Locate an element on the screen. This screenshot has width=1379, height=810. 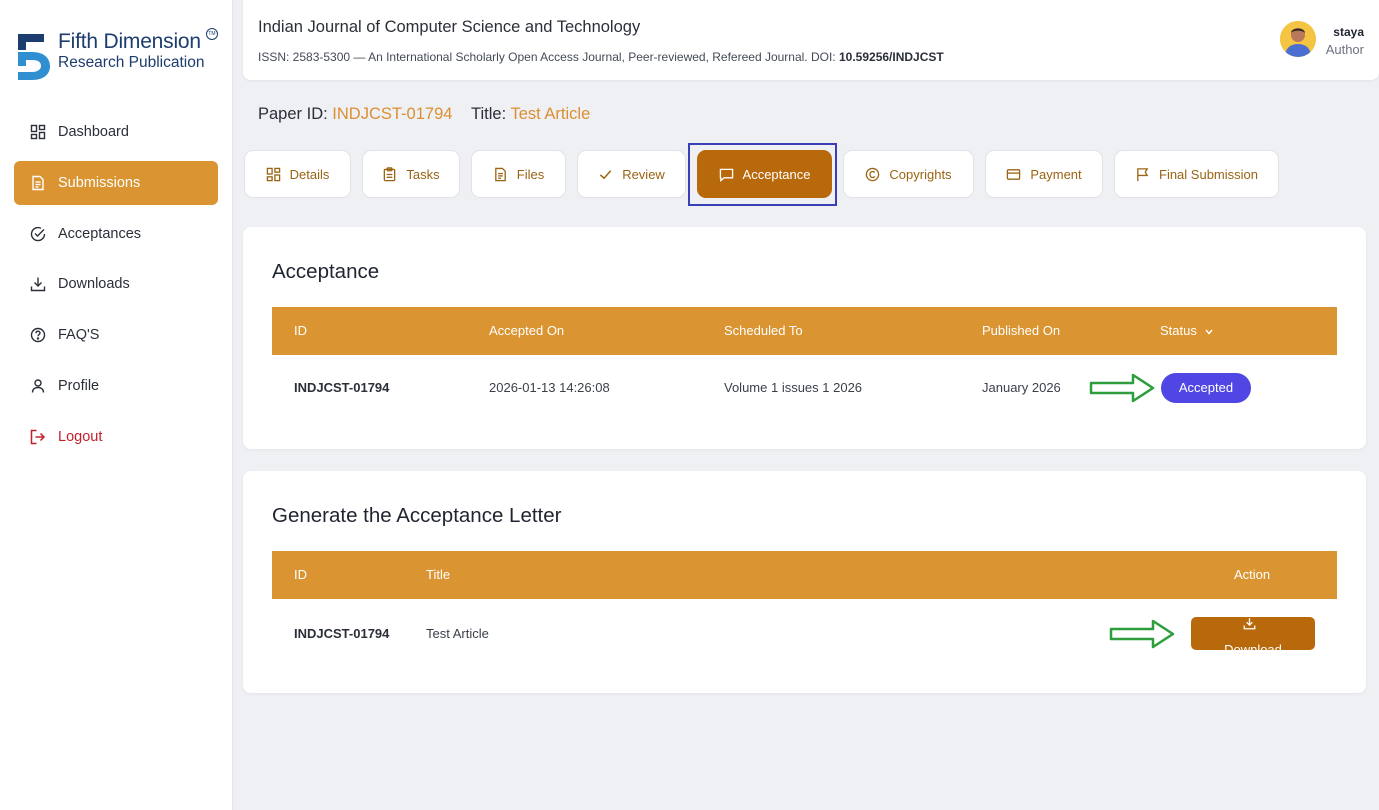
sidebar-item-label: FAQ'S is located at coordinates (79, 335).